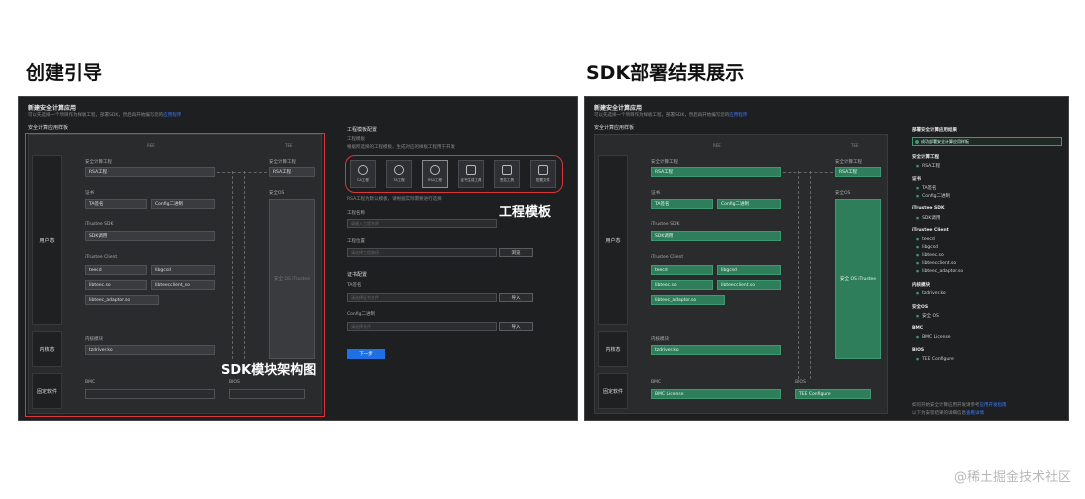 The height and width of the screenshot is (499, 1085). Describe the element at coordinates (665, 73) in the screenshot. I see `right-heading: SDK部署结果展示` at that location.